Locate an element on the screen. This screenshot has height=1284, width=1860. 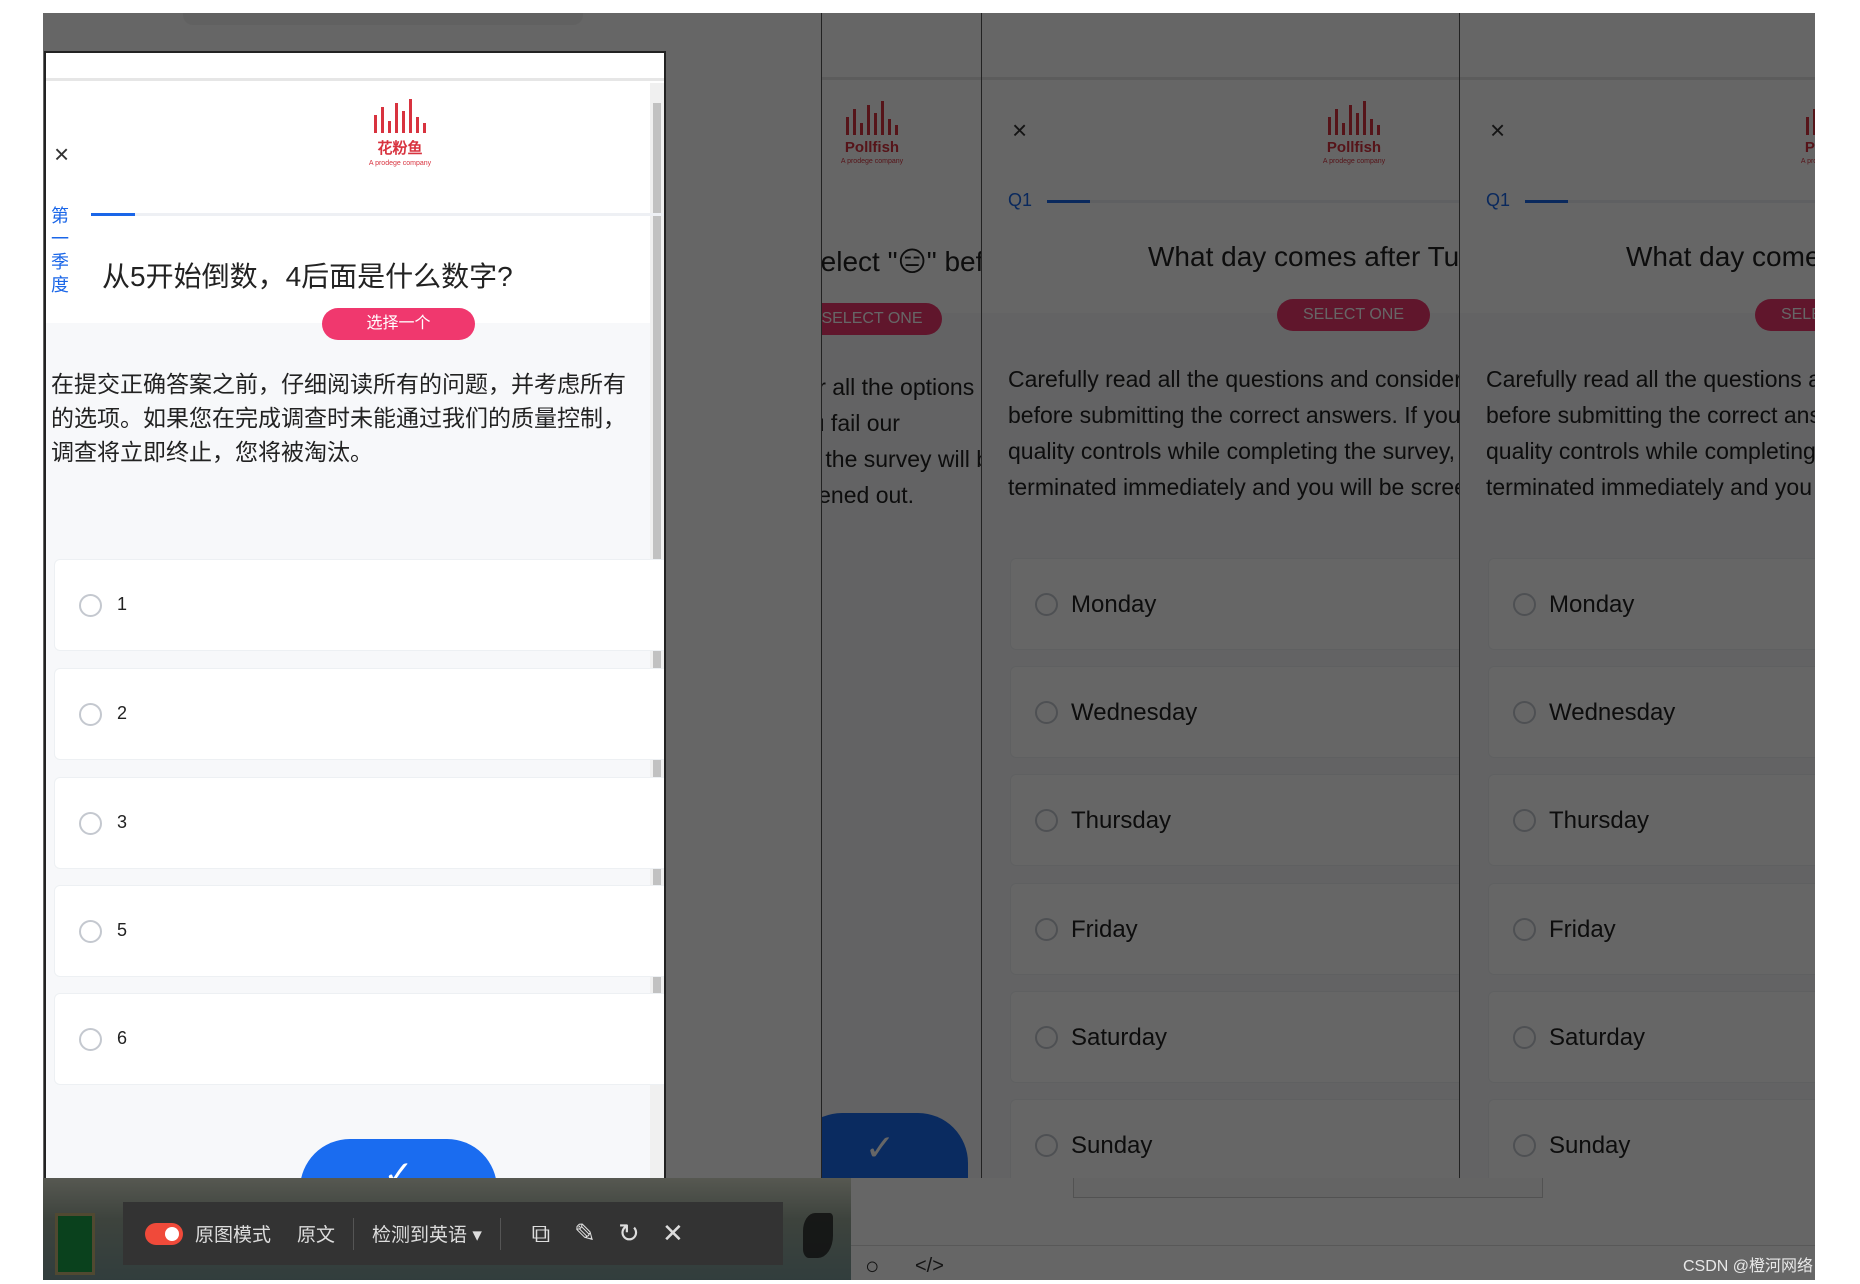
watermark: CSDN @橙河网络 is located at coordinates (1747, 1266).